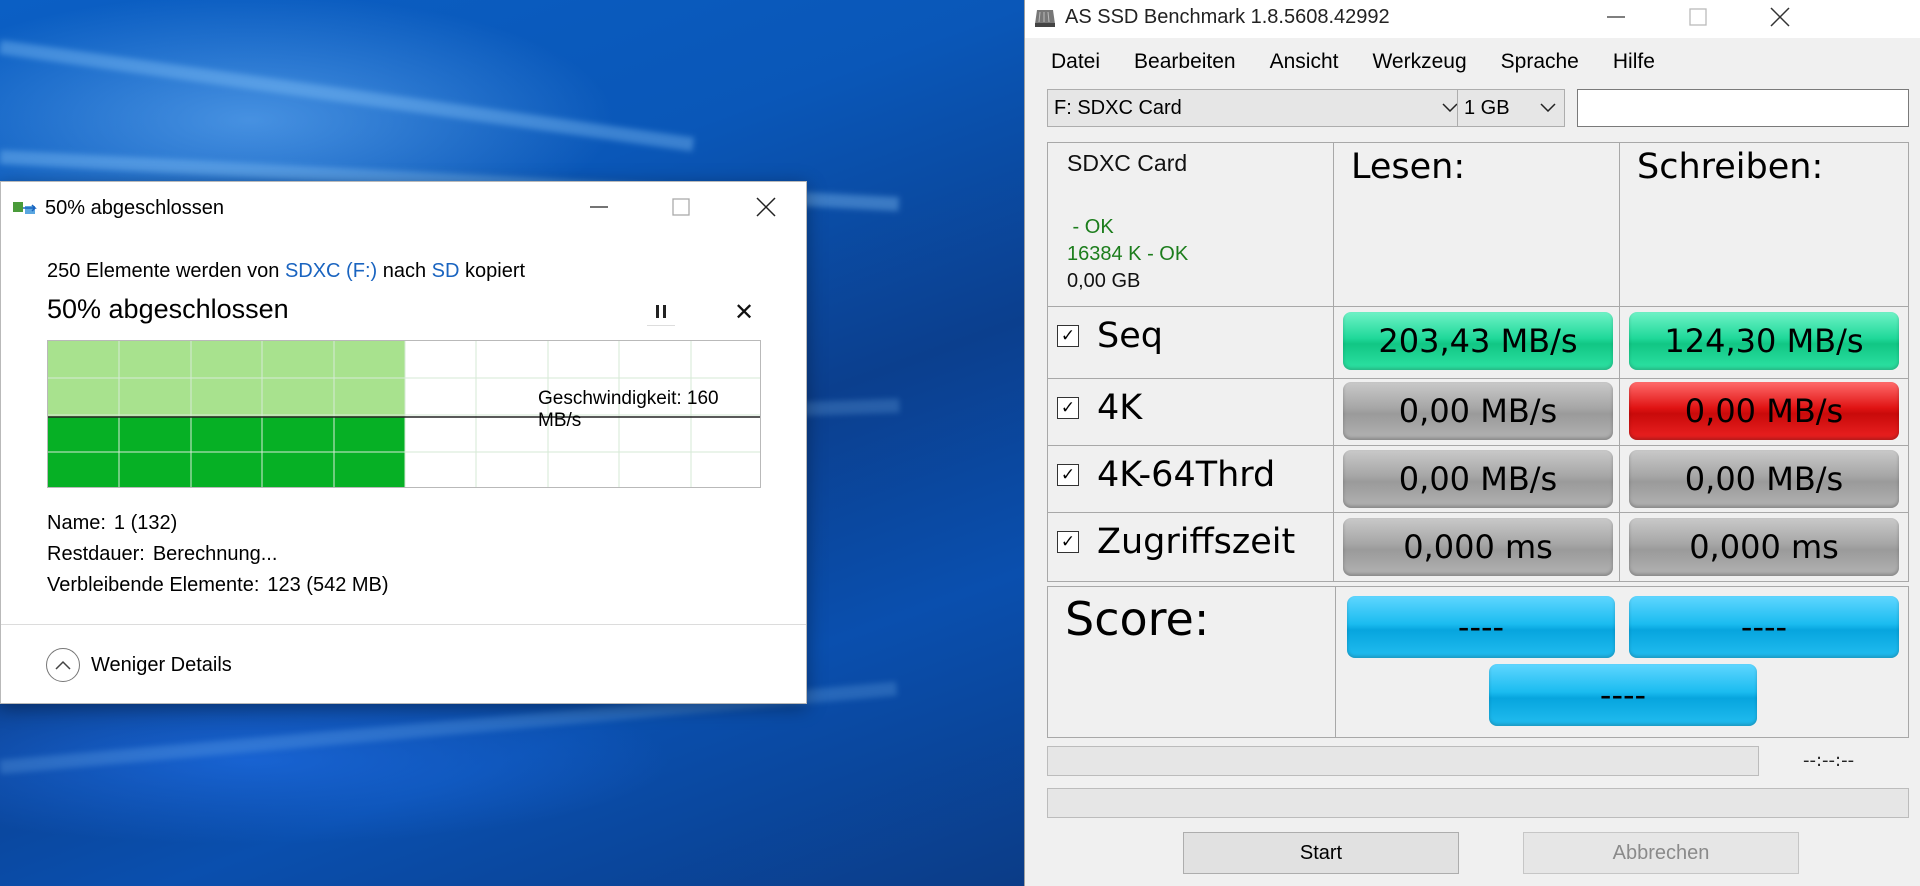 This screenshot has width=1920, height=886. I want to click on drive-info-size: 0,00 GB, so click(1104, 281).